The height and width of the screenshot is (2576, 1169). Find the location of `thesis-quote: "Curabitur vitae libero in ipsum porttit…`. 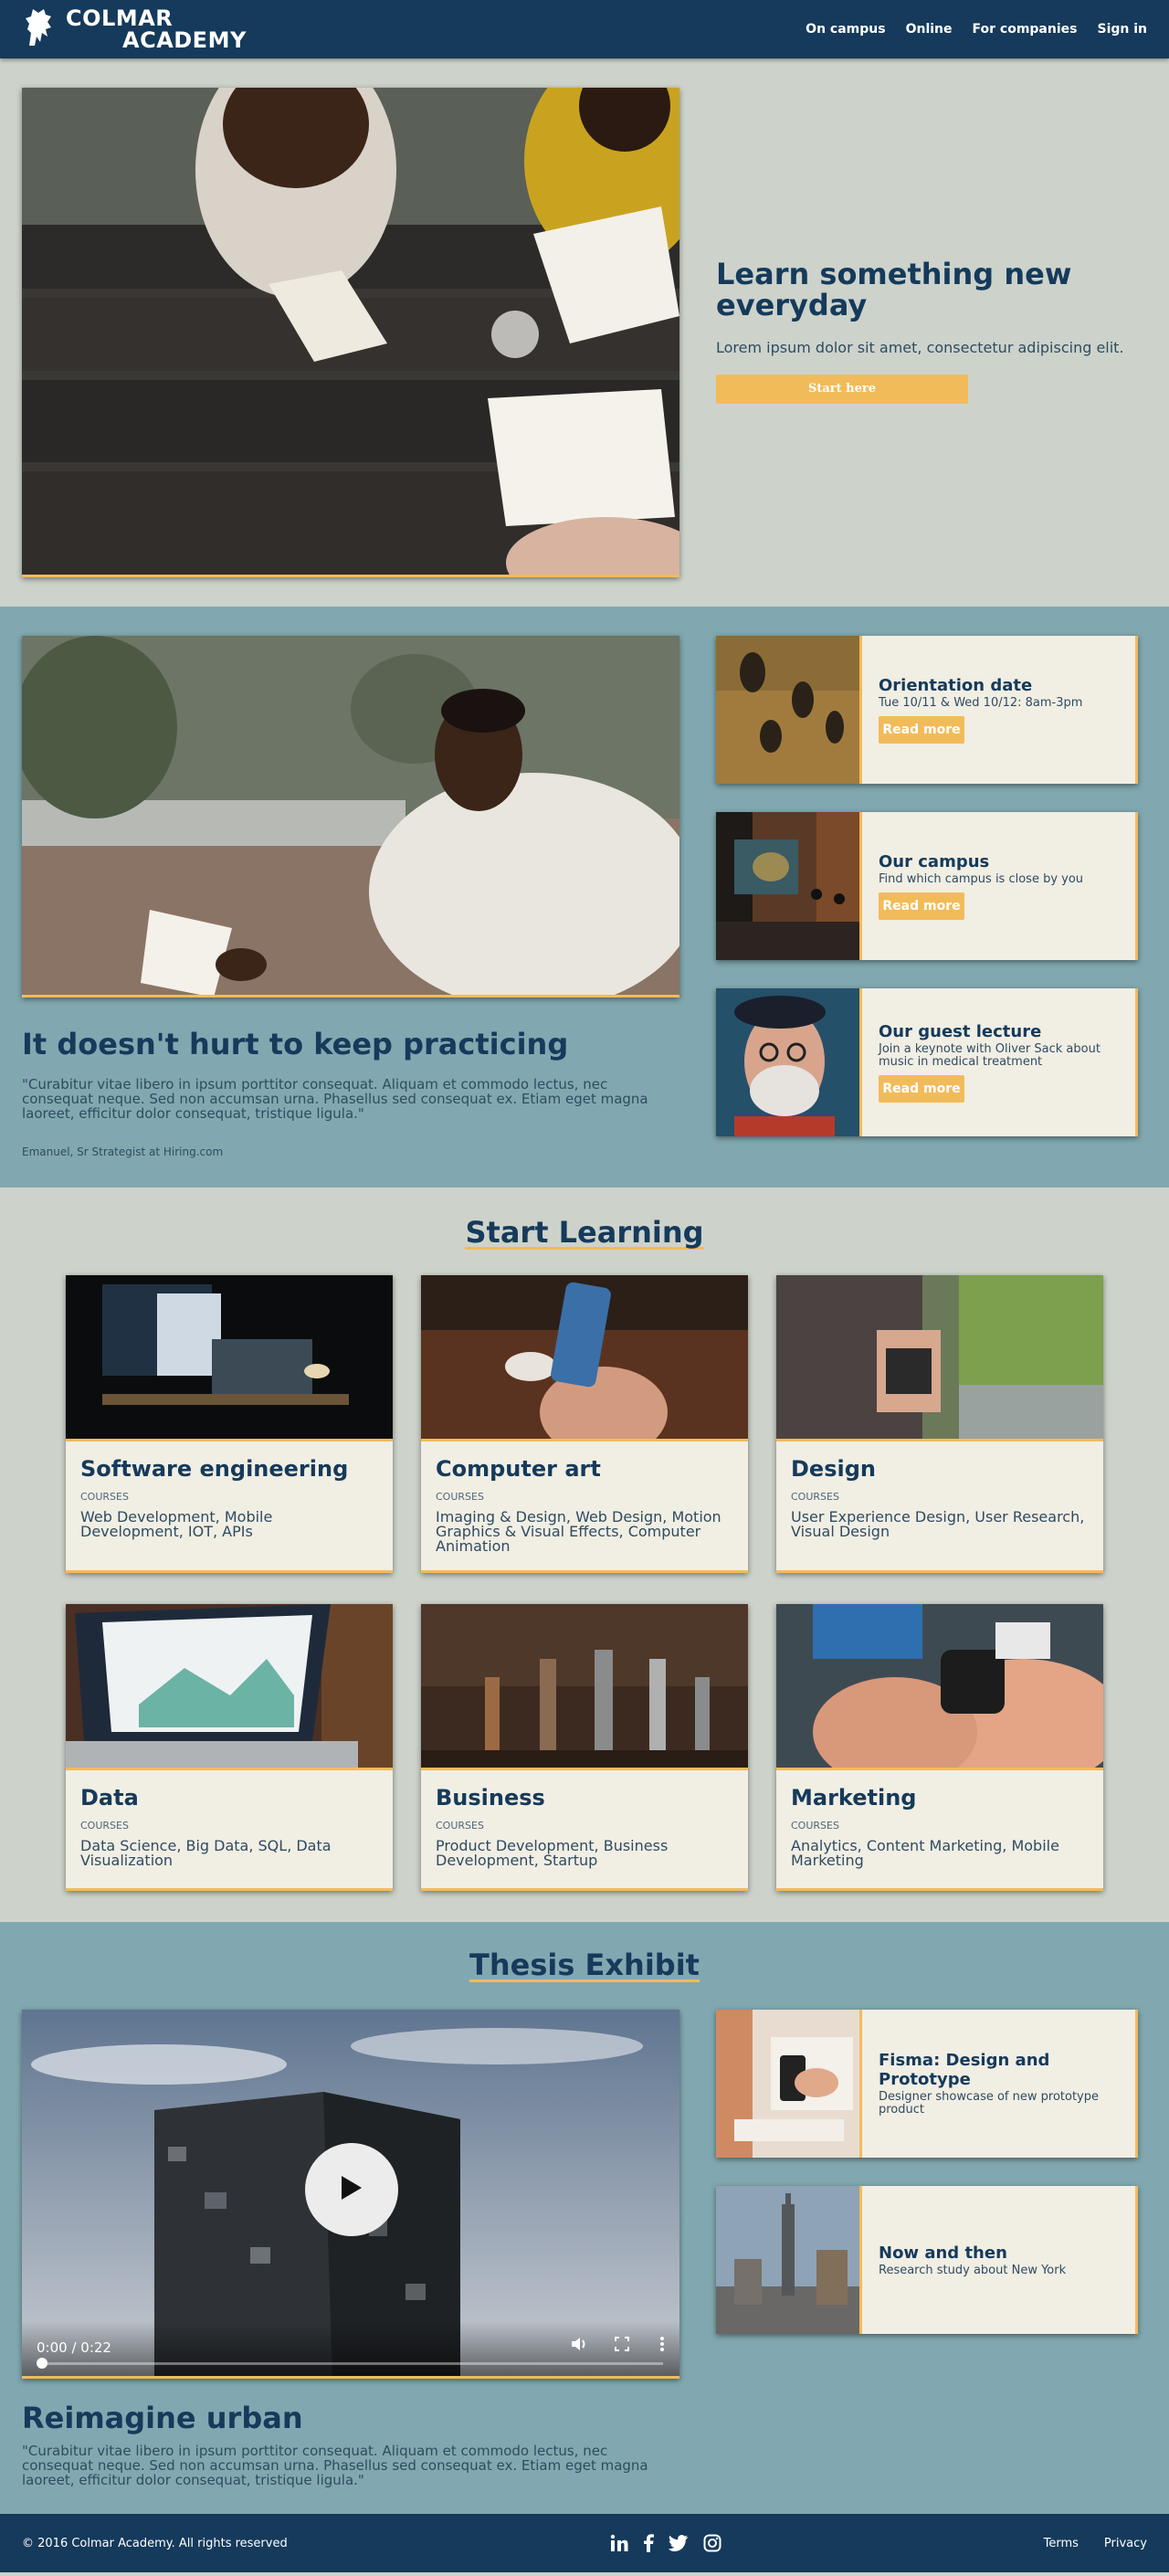

thesis-quote: "Curabitur vitae libero in ipsum porttit… is located at coordinates (335, 2465).